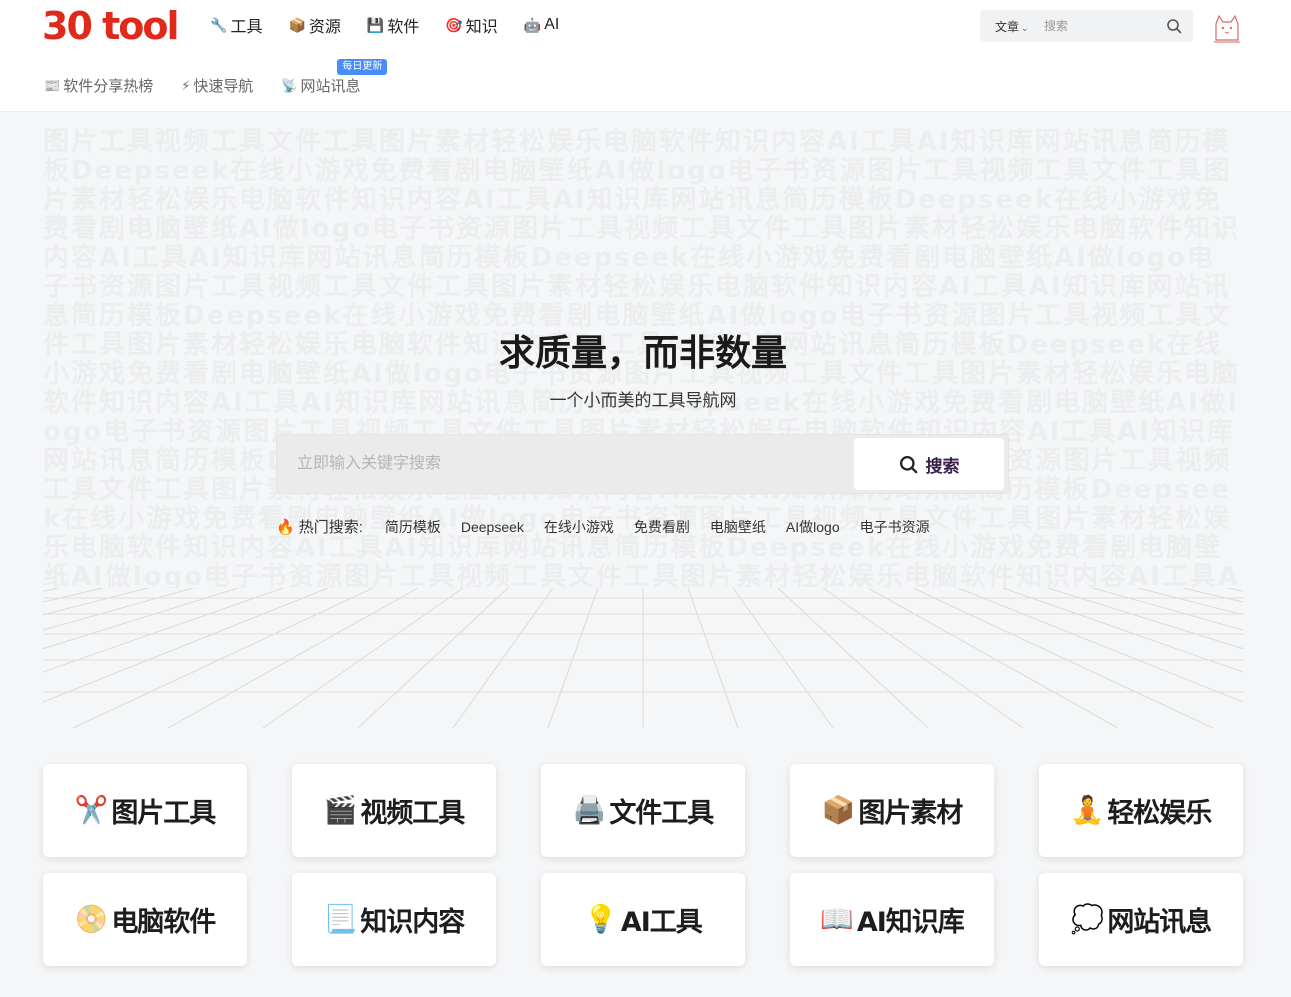 The width and height of the screenshot is (1291, 997). Describe the element at coordinates (219, 25) in the screenshot. I see `wrench-icon: 🔧` at that location.